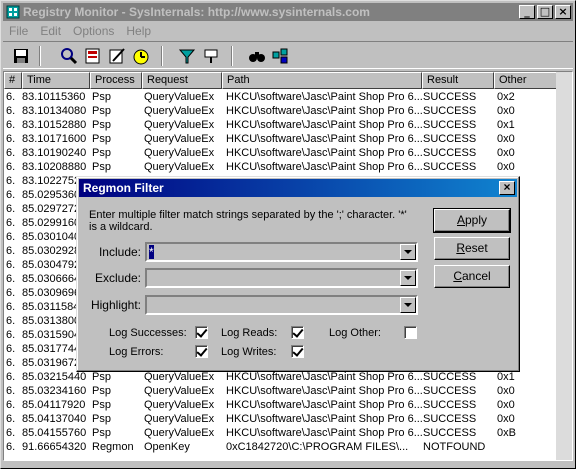  Describe the element at coordinates (119, 252) in the screenshot. I see `include-label: Include:` at that location.